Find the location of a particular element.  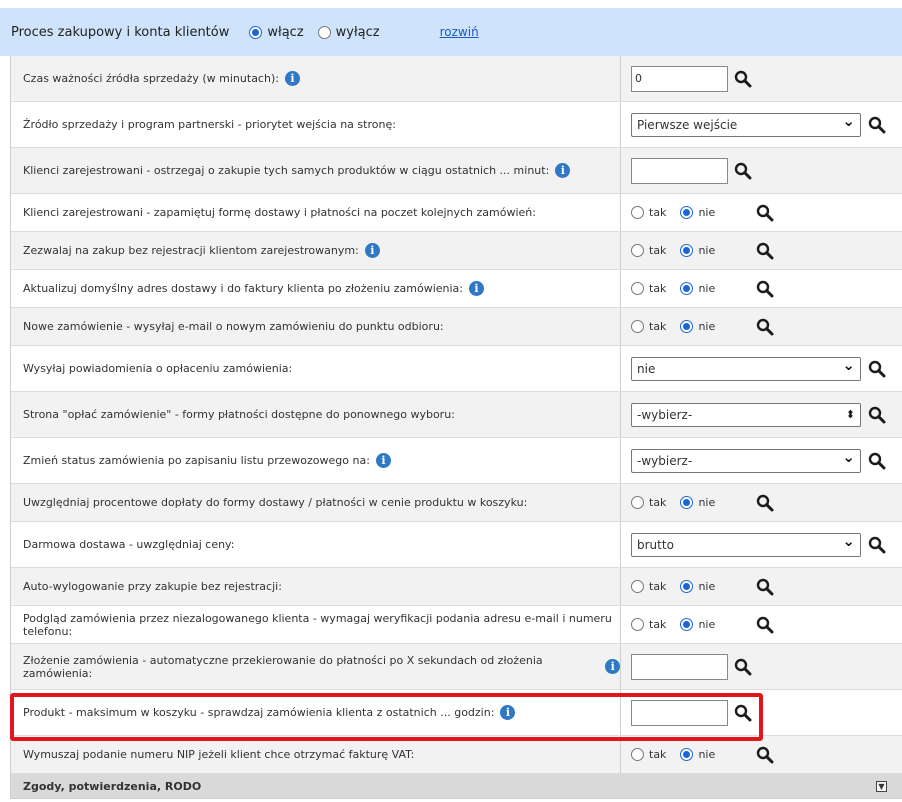

disable-radio-dot is located at coordinates (324, 32).